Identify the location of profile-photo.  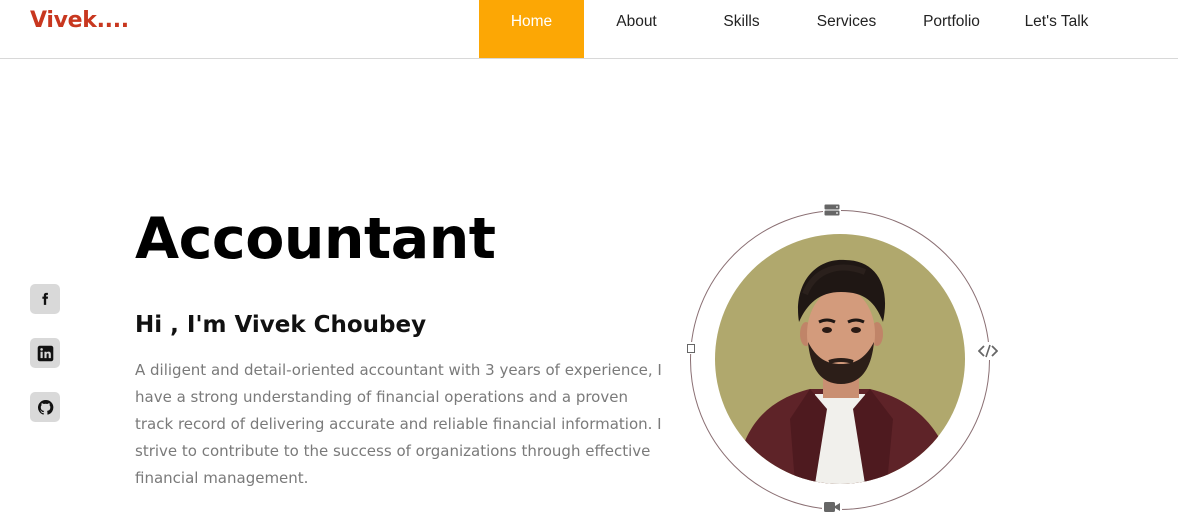
(840, 359).